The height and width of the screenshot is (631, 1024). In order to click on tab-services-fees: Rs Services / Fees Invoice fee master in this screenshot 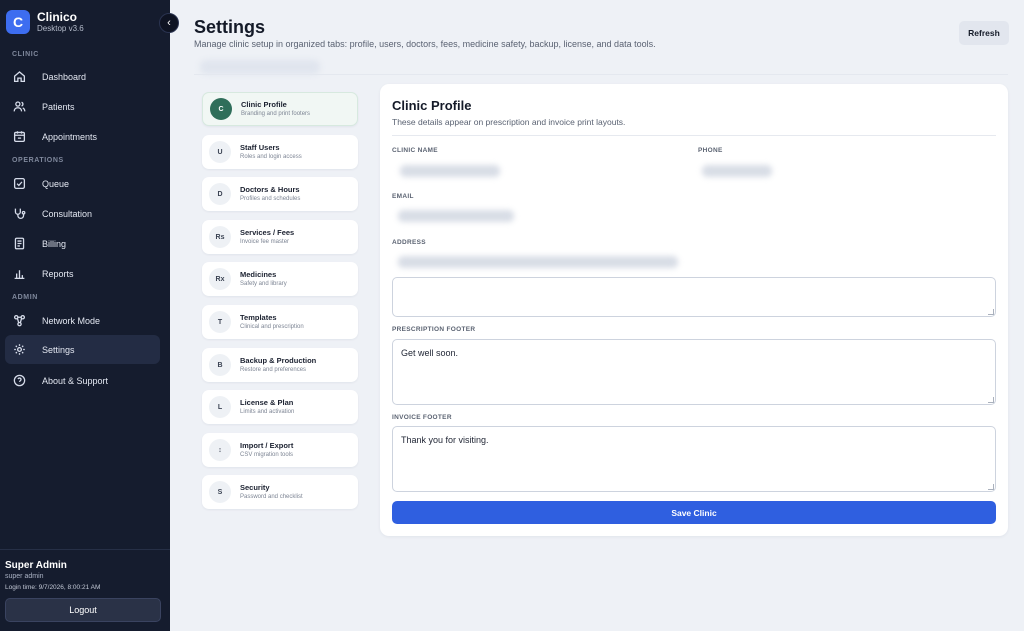, I will do `click(280, 237)`.